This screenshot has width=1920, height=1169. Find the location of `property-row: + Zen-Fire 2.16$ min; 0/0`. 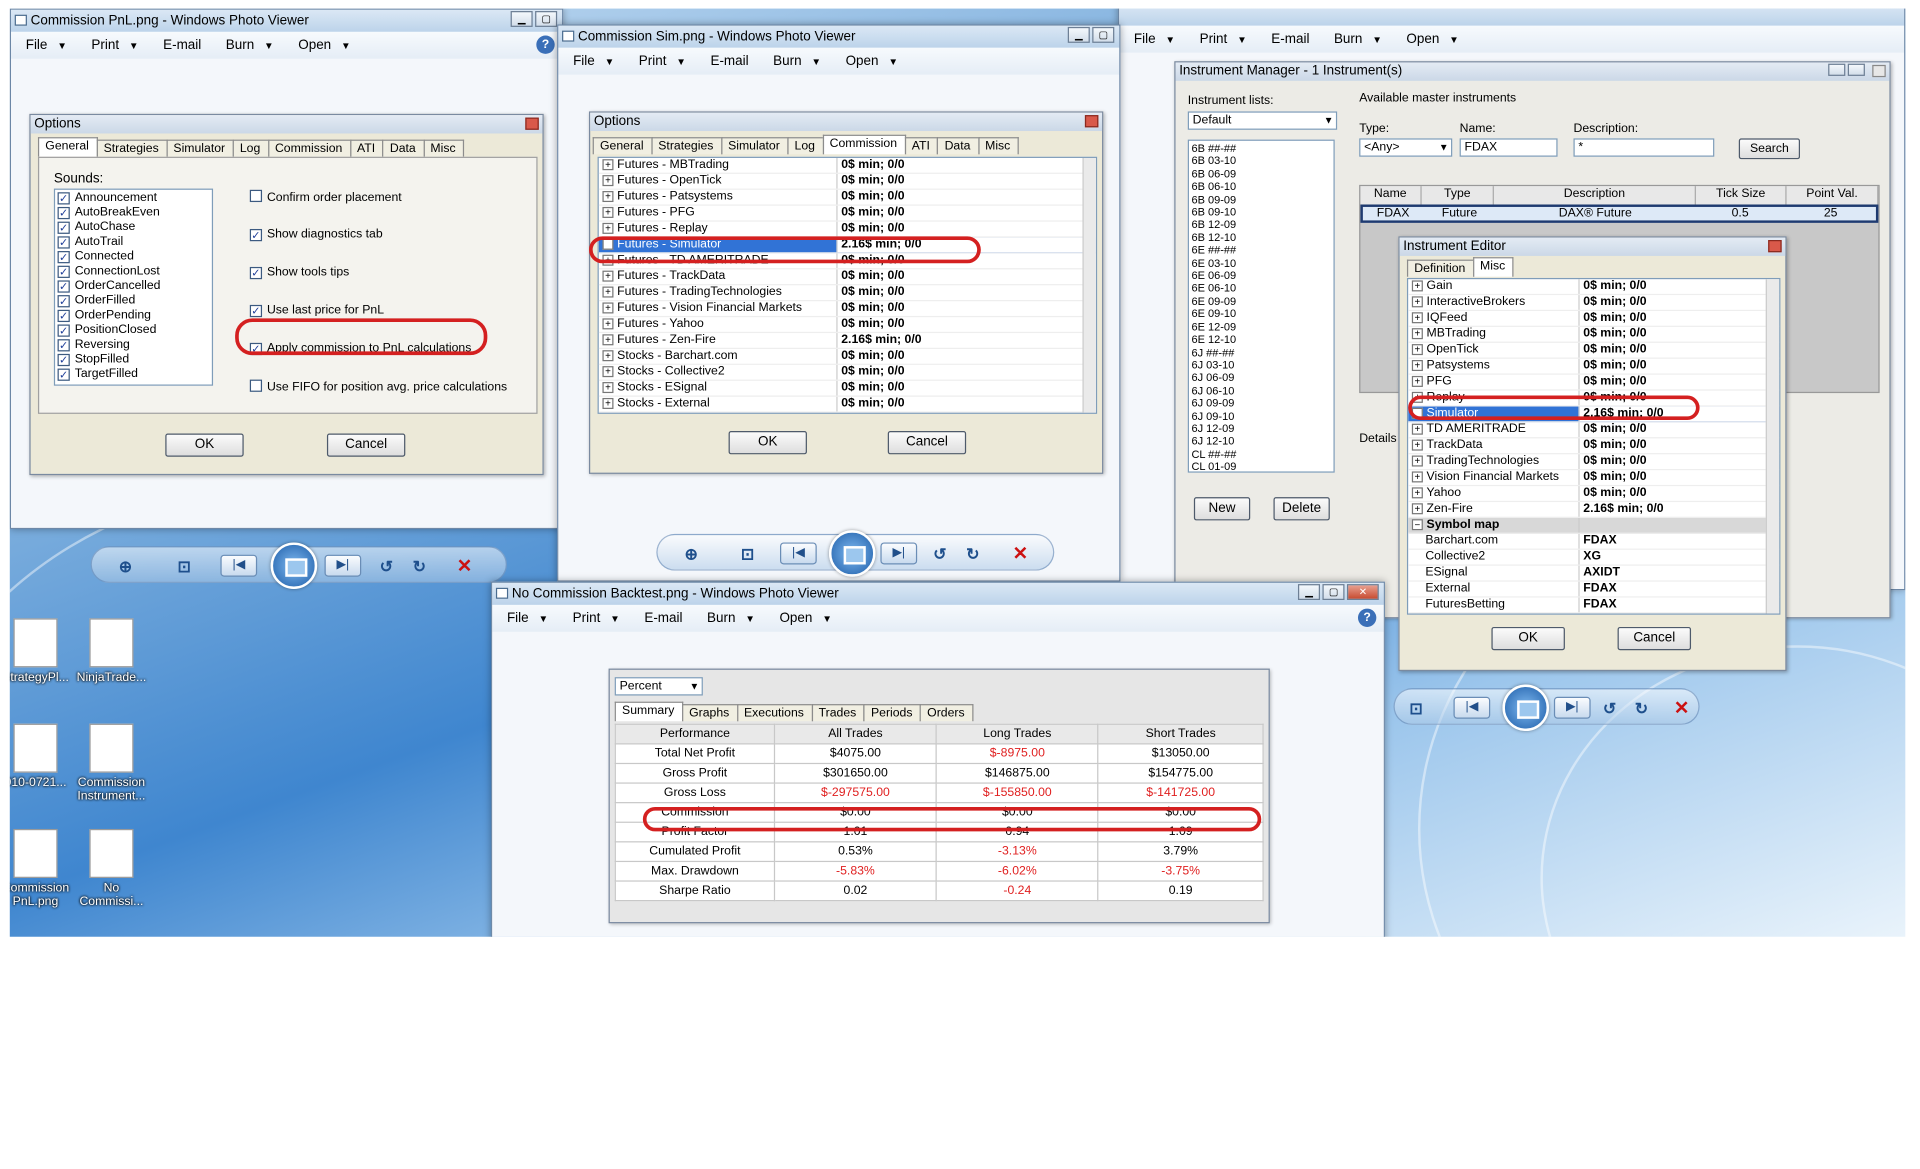

property-row: + Zen-Fire 2.16$ min; 0/0 is located at coordinates (1594, 510).